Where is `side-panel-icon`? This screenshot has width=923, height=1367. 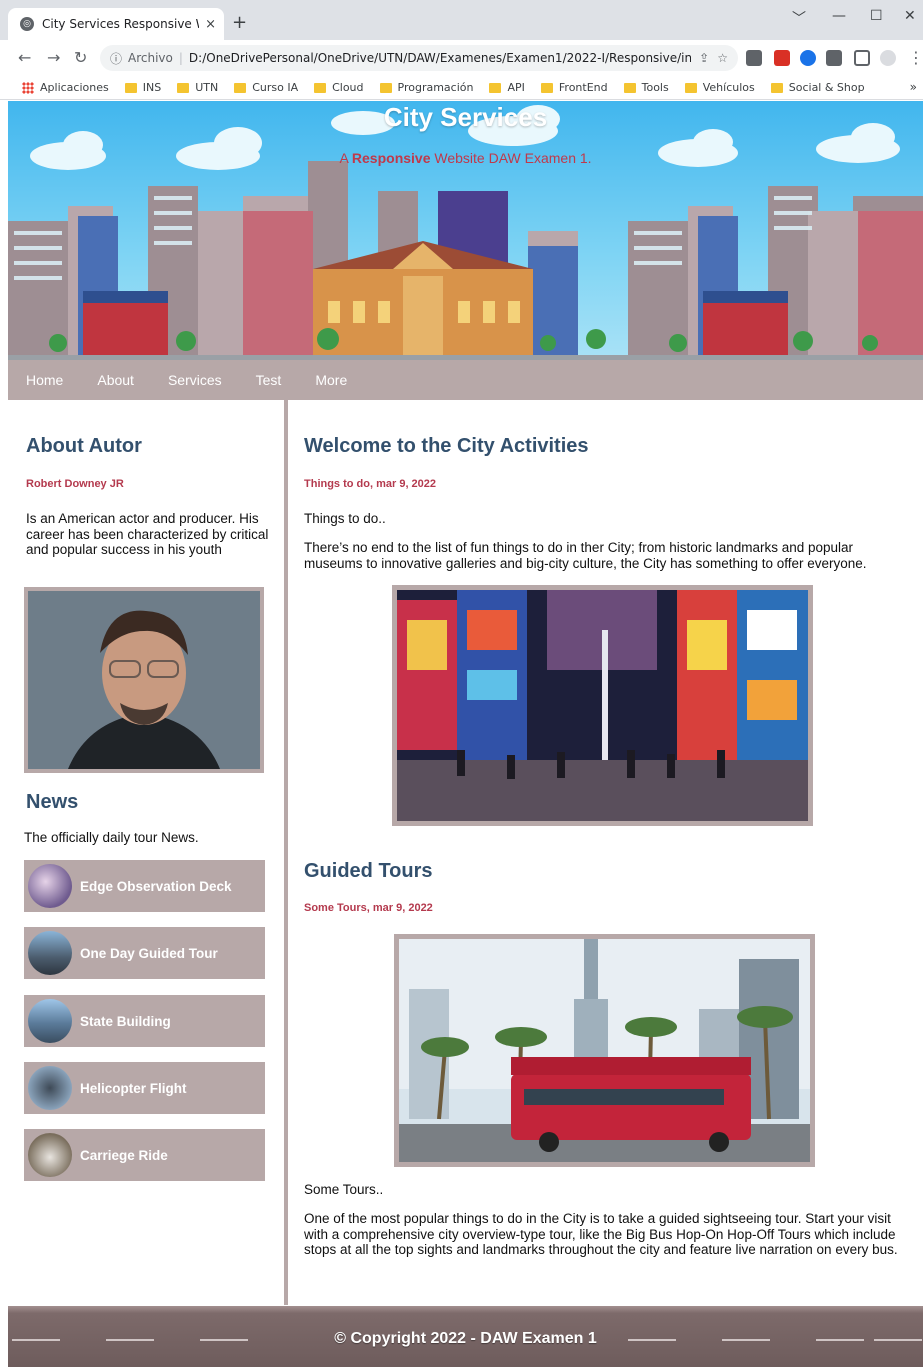
side-panel-icon is located at coordinates (862, 58).